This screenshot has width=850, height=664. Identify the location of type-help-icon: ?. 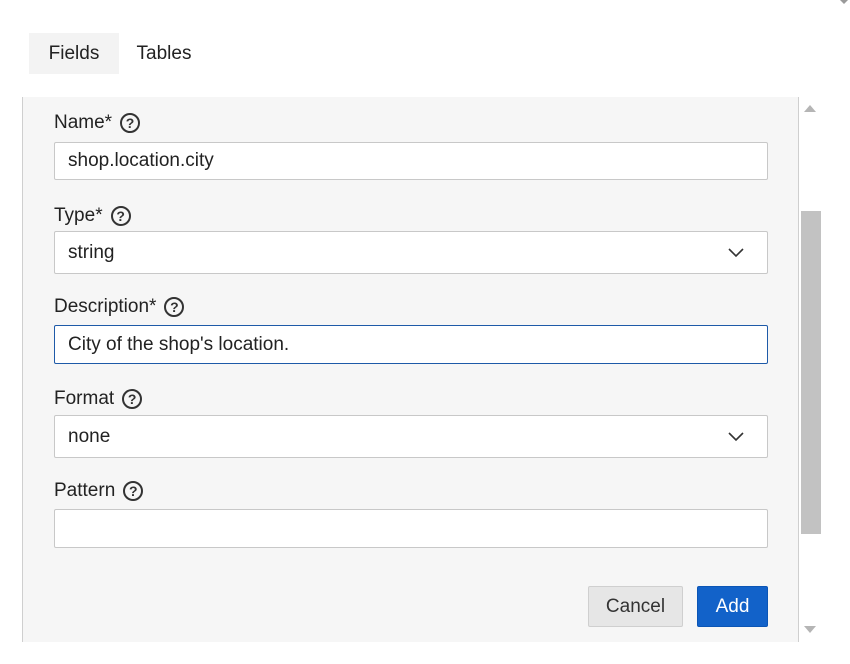
(120, 216).